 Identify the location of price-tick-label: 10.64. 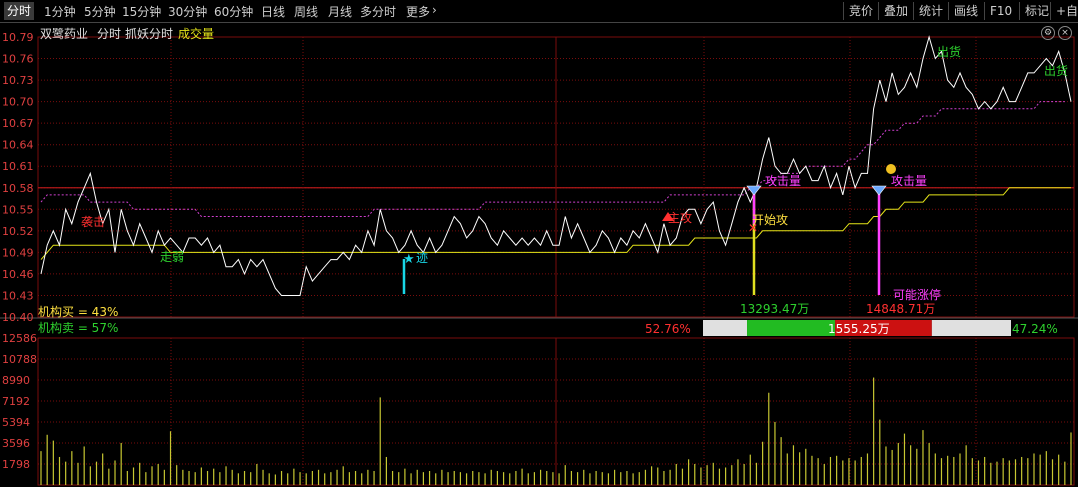
(18, 145).